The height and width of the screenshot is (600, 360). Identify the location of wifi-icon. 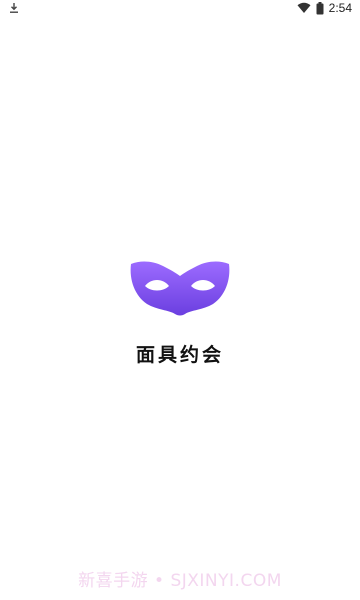
(304, 7).